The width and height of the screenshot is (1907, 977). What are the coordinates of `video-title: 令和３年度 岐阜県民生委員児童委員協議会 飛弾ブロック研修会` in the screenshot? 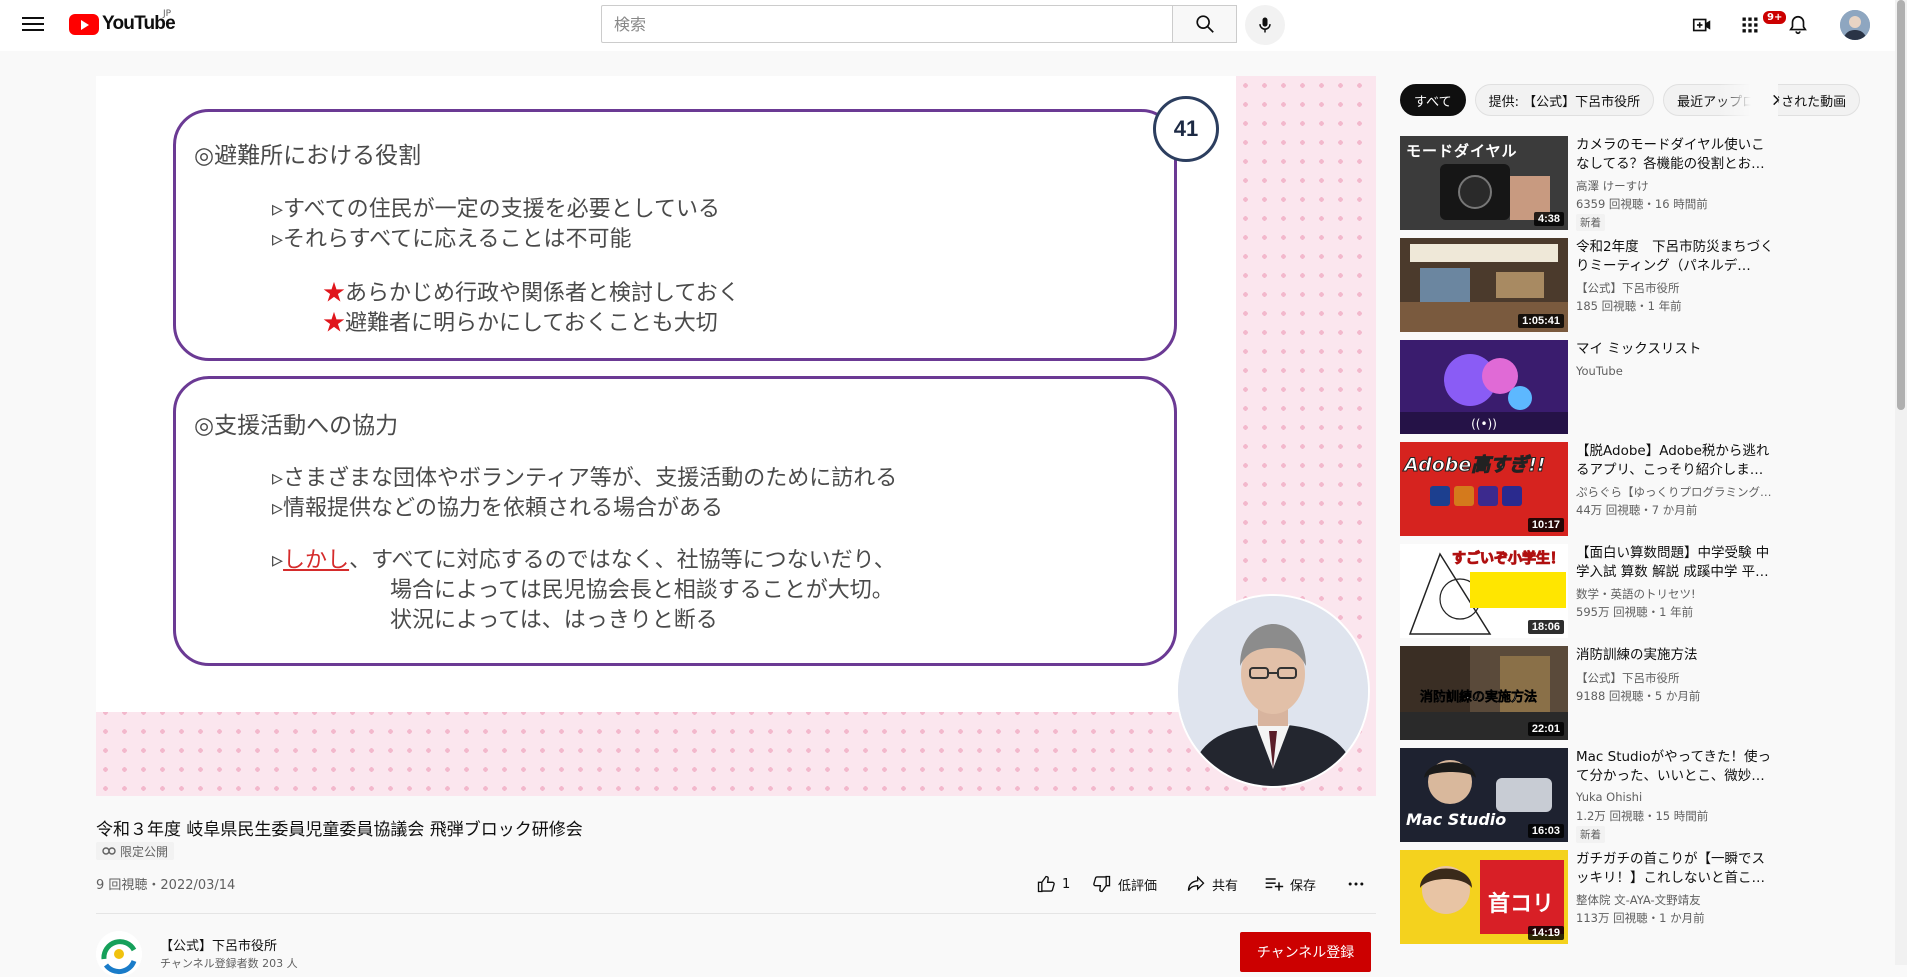 It's located at (339, 830).